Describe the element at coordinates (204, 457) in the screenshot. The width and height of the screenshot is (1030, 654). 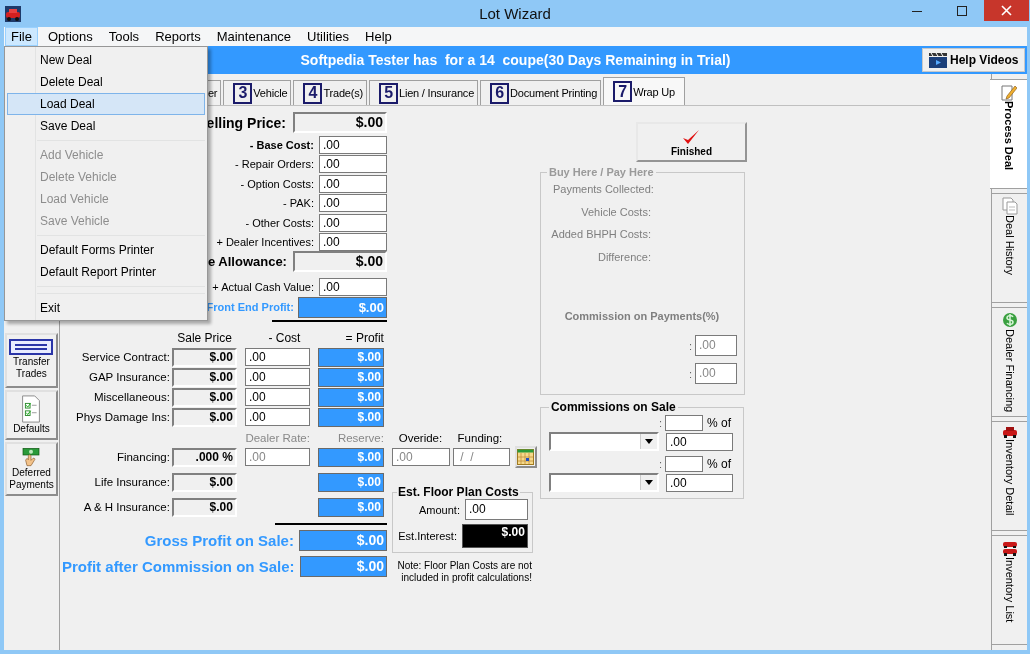
I see `rate-value: .000 %` at that location.